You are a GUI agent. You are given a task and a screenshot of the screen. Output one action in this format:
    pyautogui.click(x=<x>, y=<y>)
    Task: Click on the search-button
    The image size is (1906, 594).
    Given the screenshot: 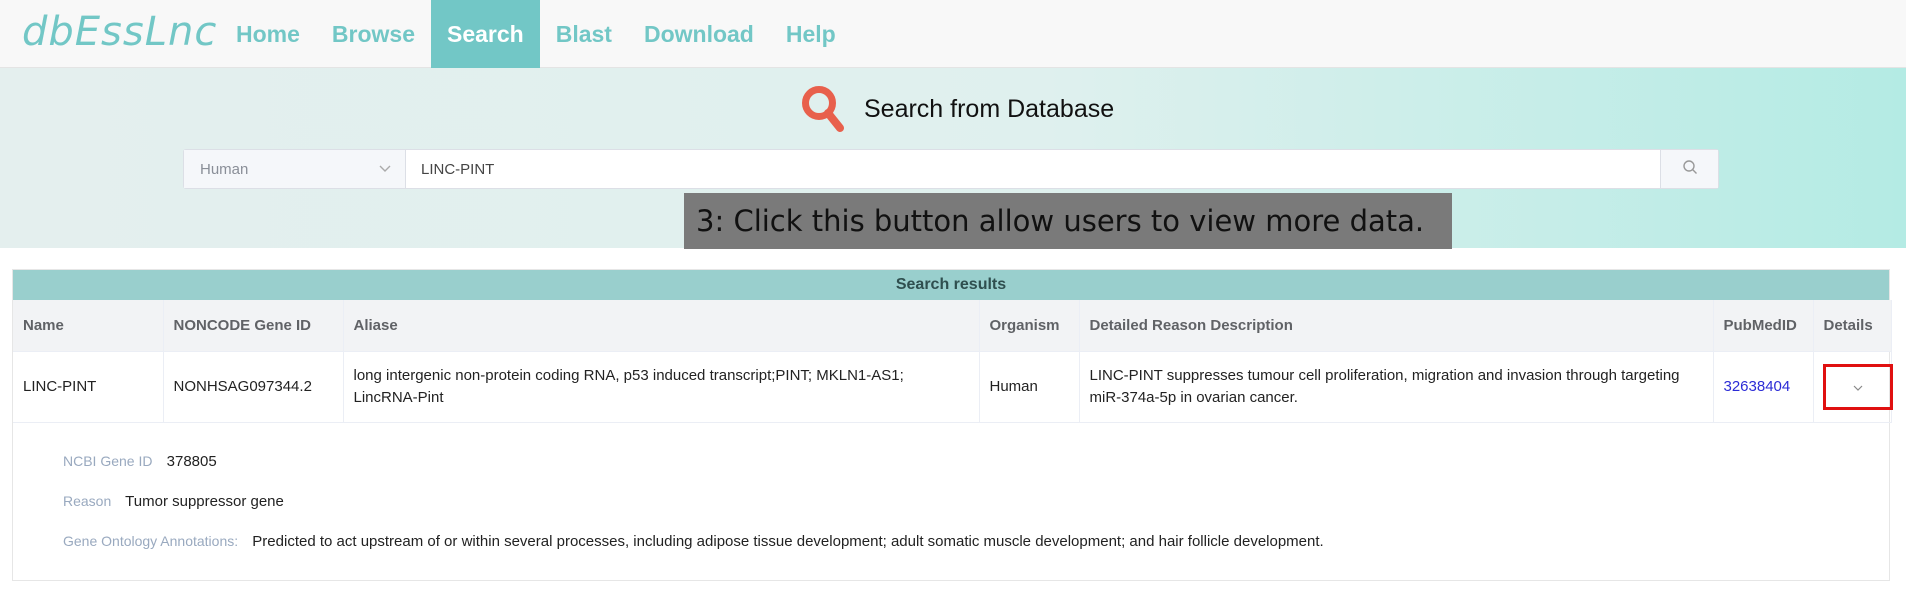 What is the action you would take?
    pyautogui.click(x=1689, y=169)
    